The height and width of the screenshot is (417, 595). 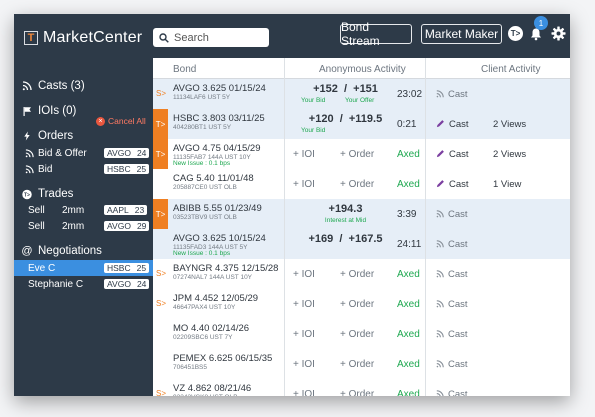 I want to click on gear-icon, so click(x=558, y=33).